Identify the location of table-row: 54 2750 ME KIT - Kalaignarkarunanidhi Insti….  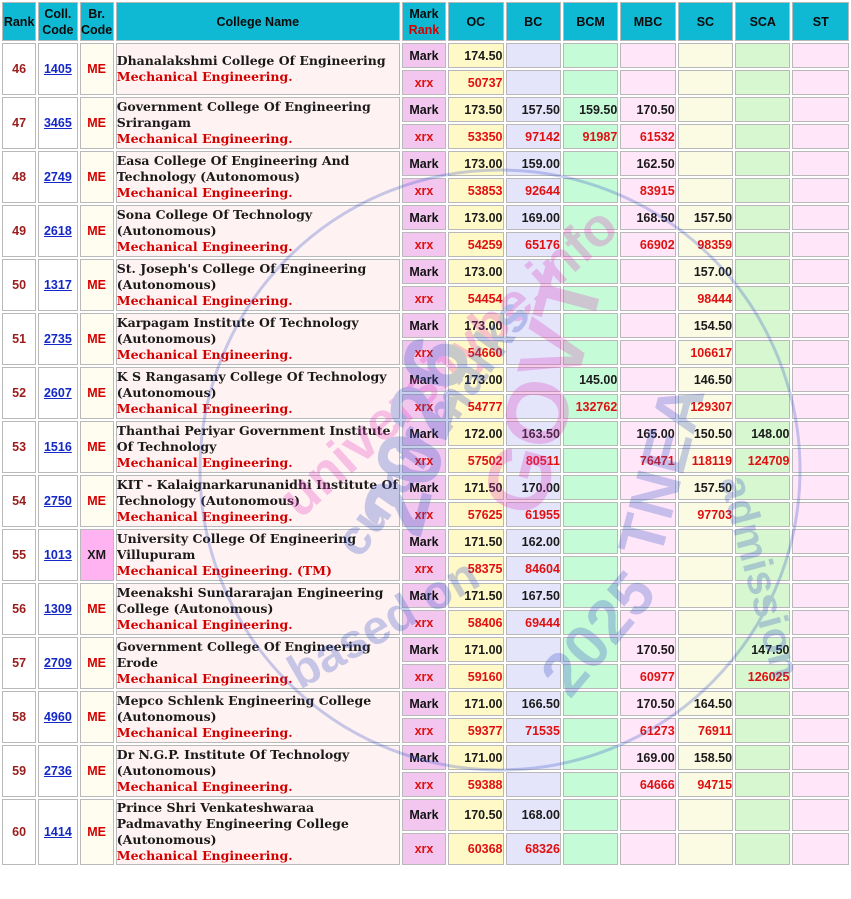
(425, 501).